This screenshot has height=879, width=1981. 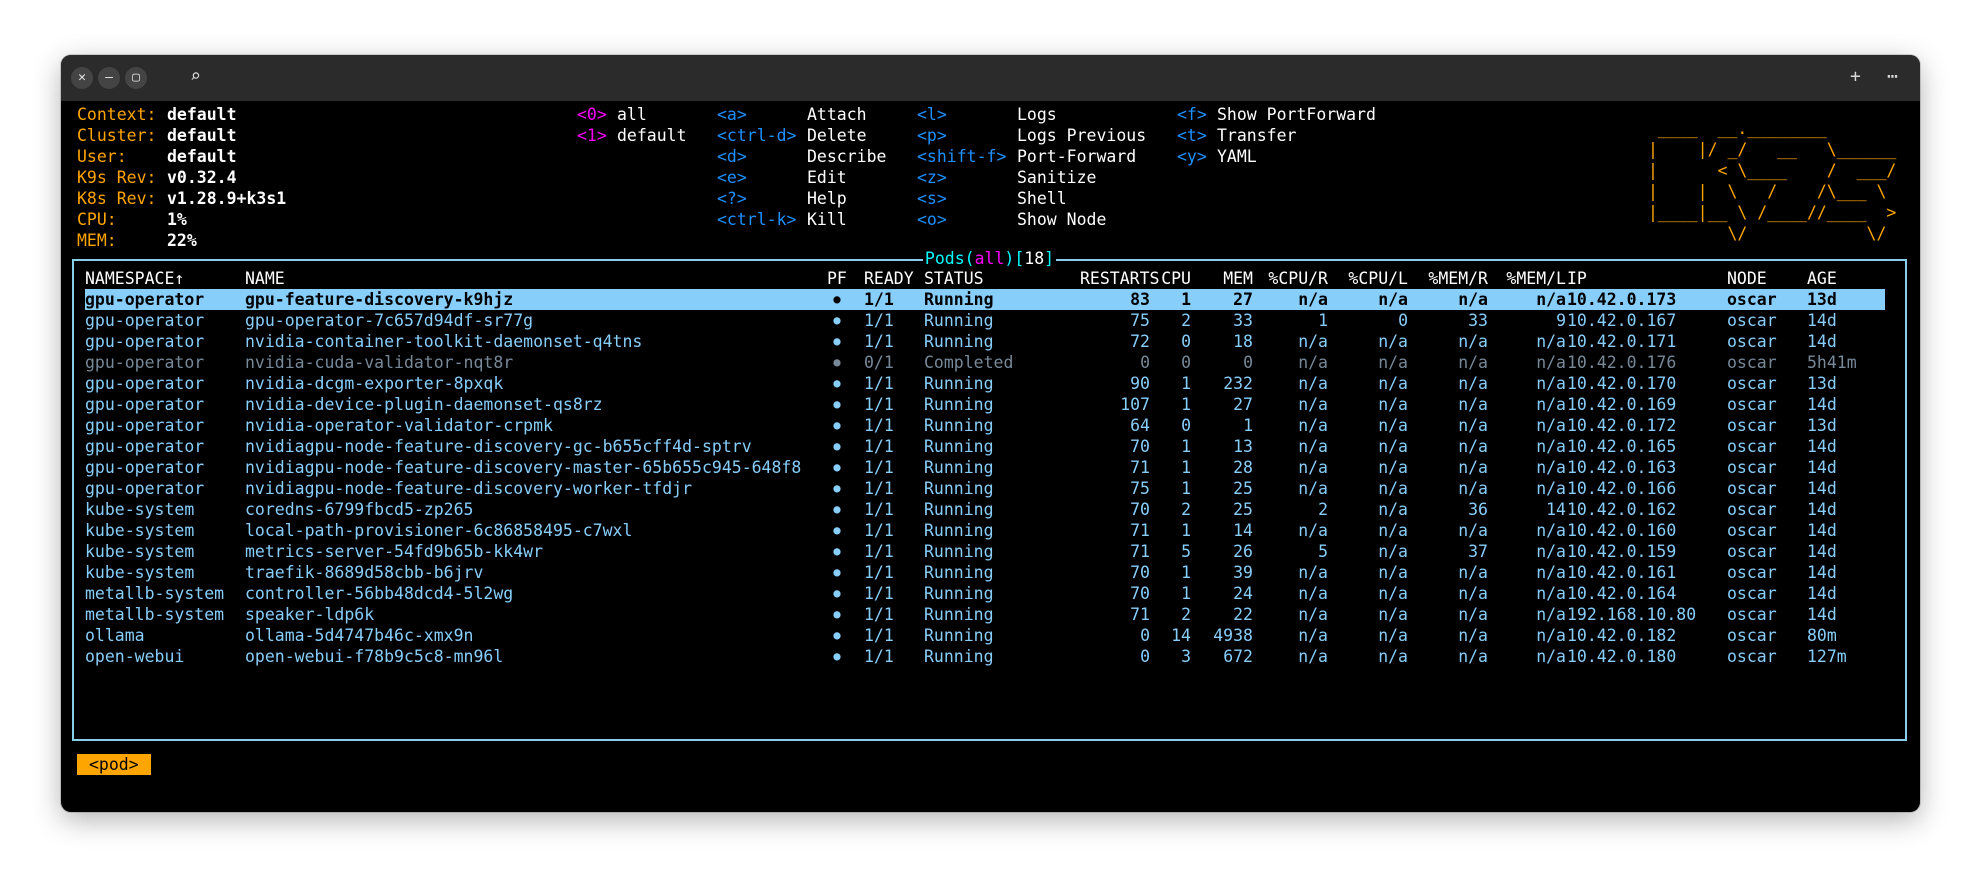 What do you see at coordinates (1237, 156) in the screenshot?
I see `hotkey-label: YAML` at bounding box center [1237, 156].